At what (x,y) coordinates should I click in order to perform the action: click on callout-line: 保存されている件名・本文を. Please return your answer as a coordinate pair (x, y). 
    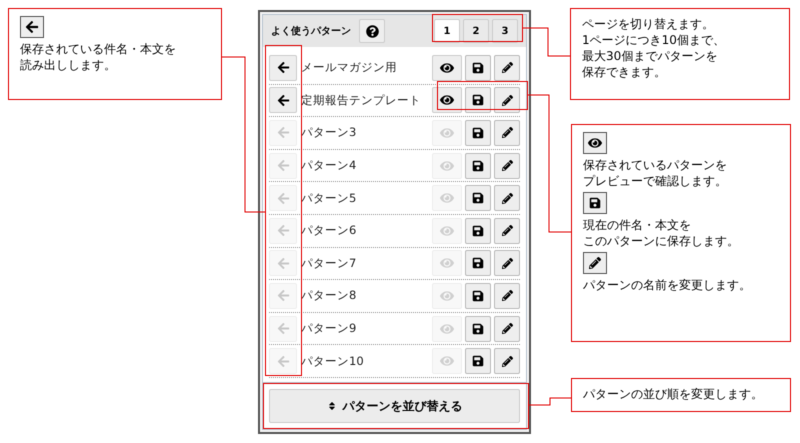
    Looking at the image, I should click on (98, 49).